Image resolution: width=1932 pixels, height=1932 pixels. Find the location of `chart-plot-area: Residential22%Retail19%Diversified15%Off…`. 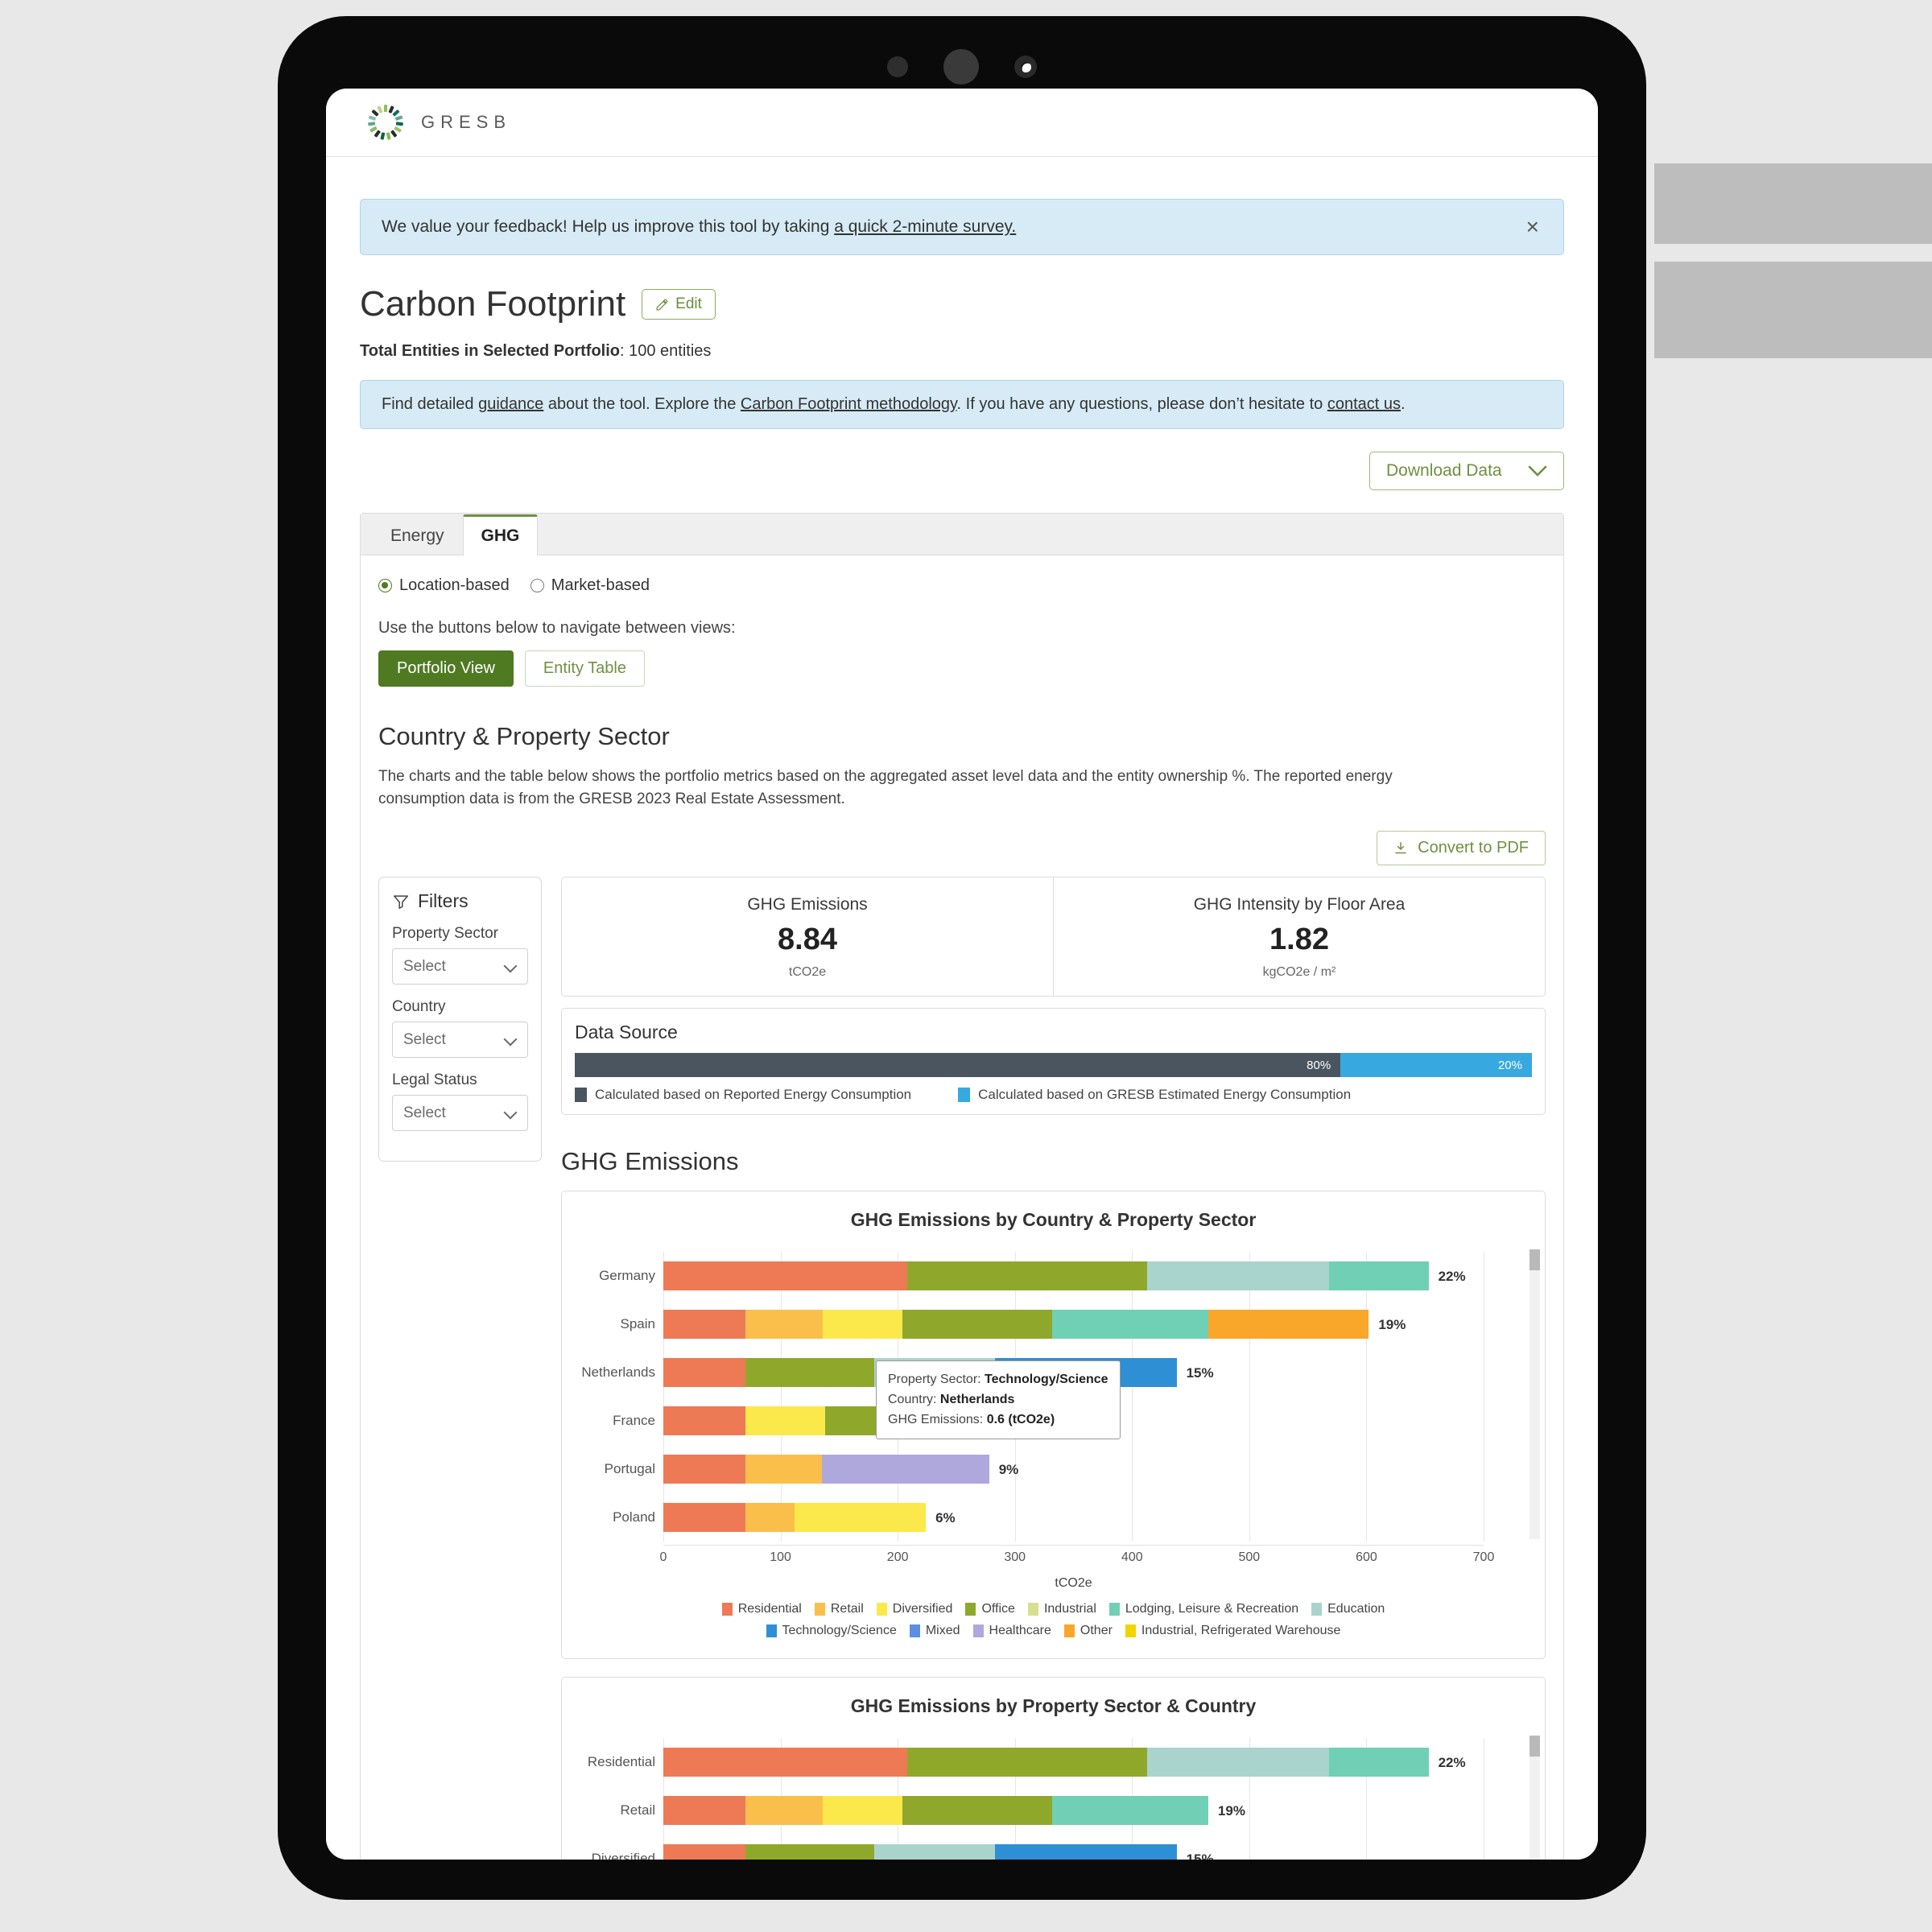

chart-plot-area: Residential22%Retail19%Diversified15%Off… is located at coordinates (1053, 1799).